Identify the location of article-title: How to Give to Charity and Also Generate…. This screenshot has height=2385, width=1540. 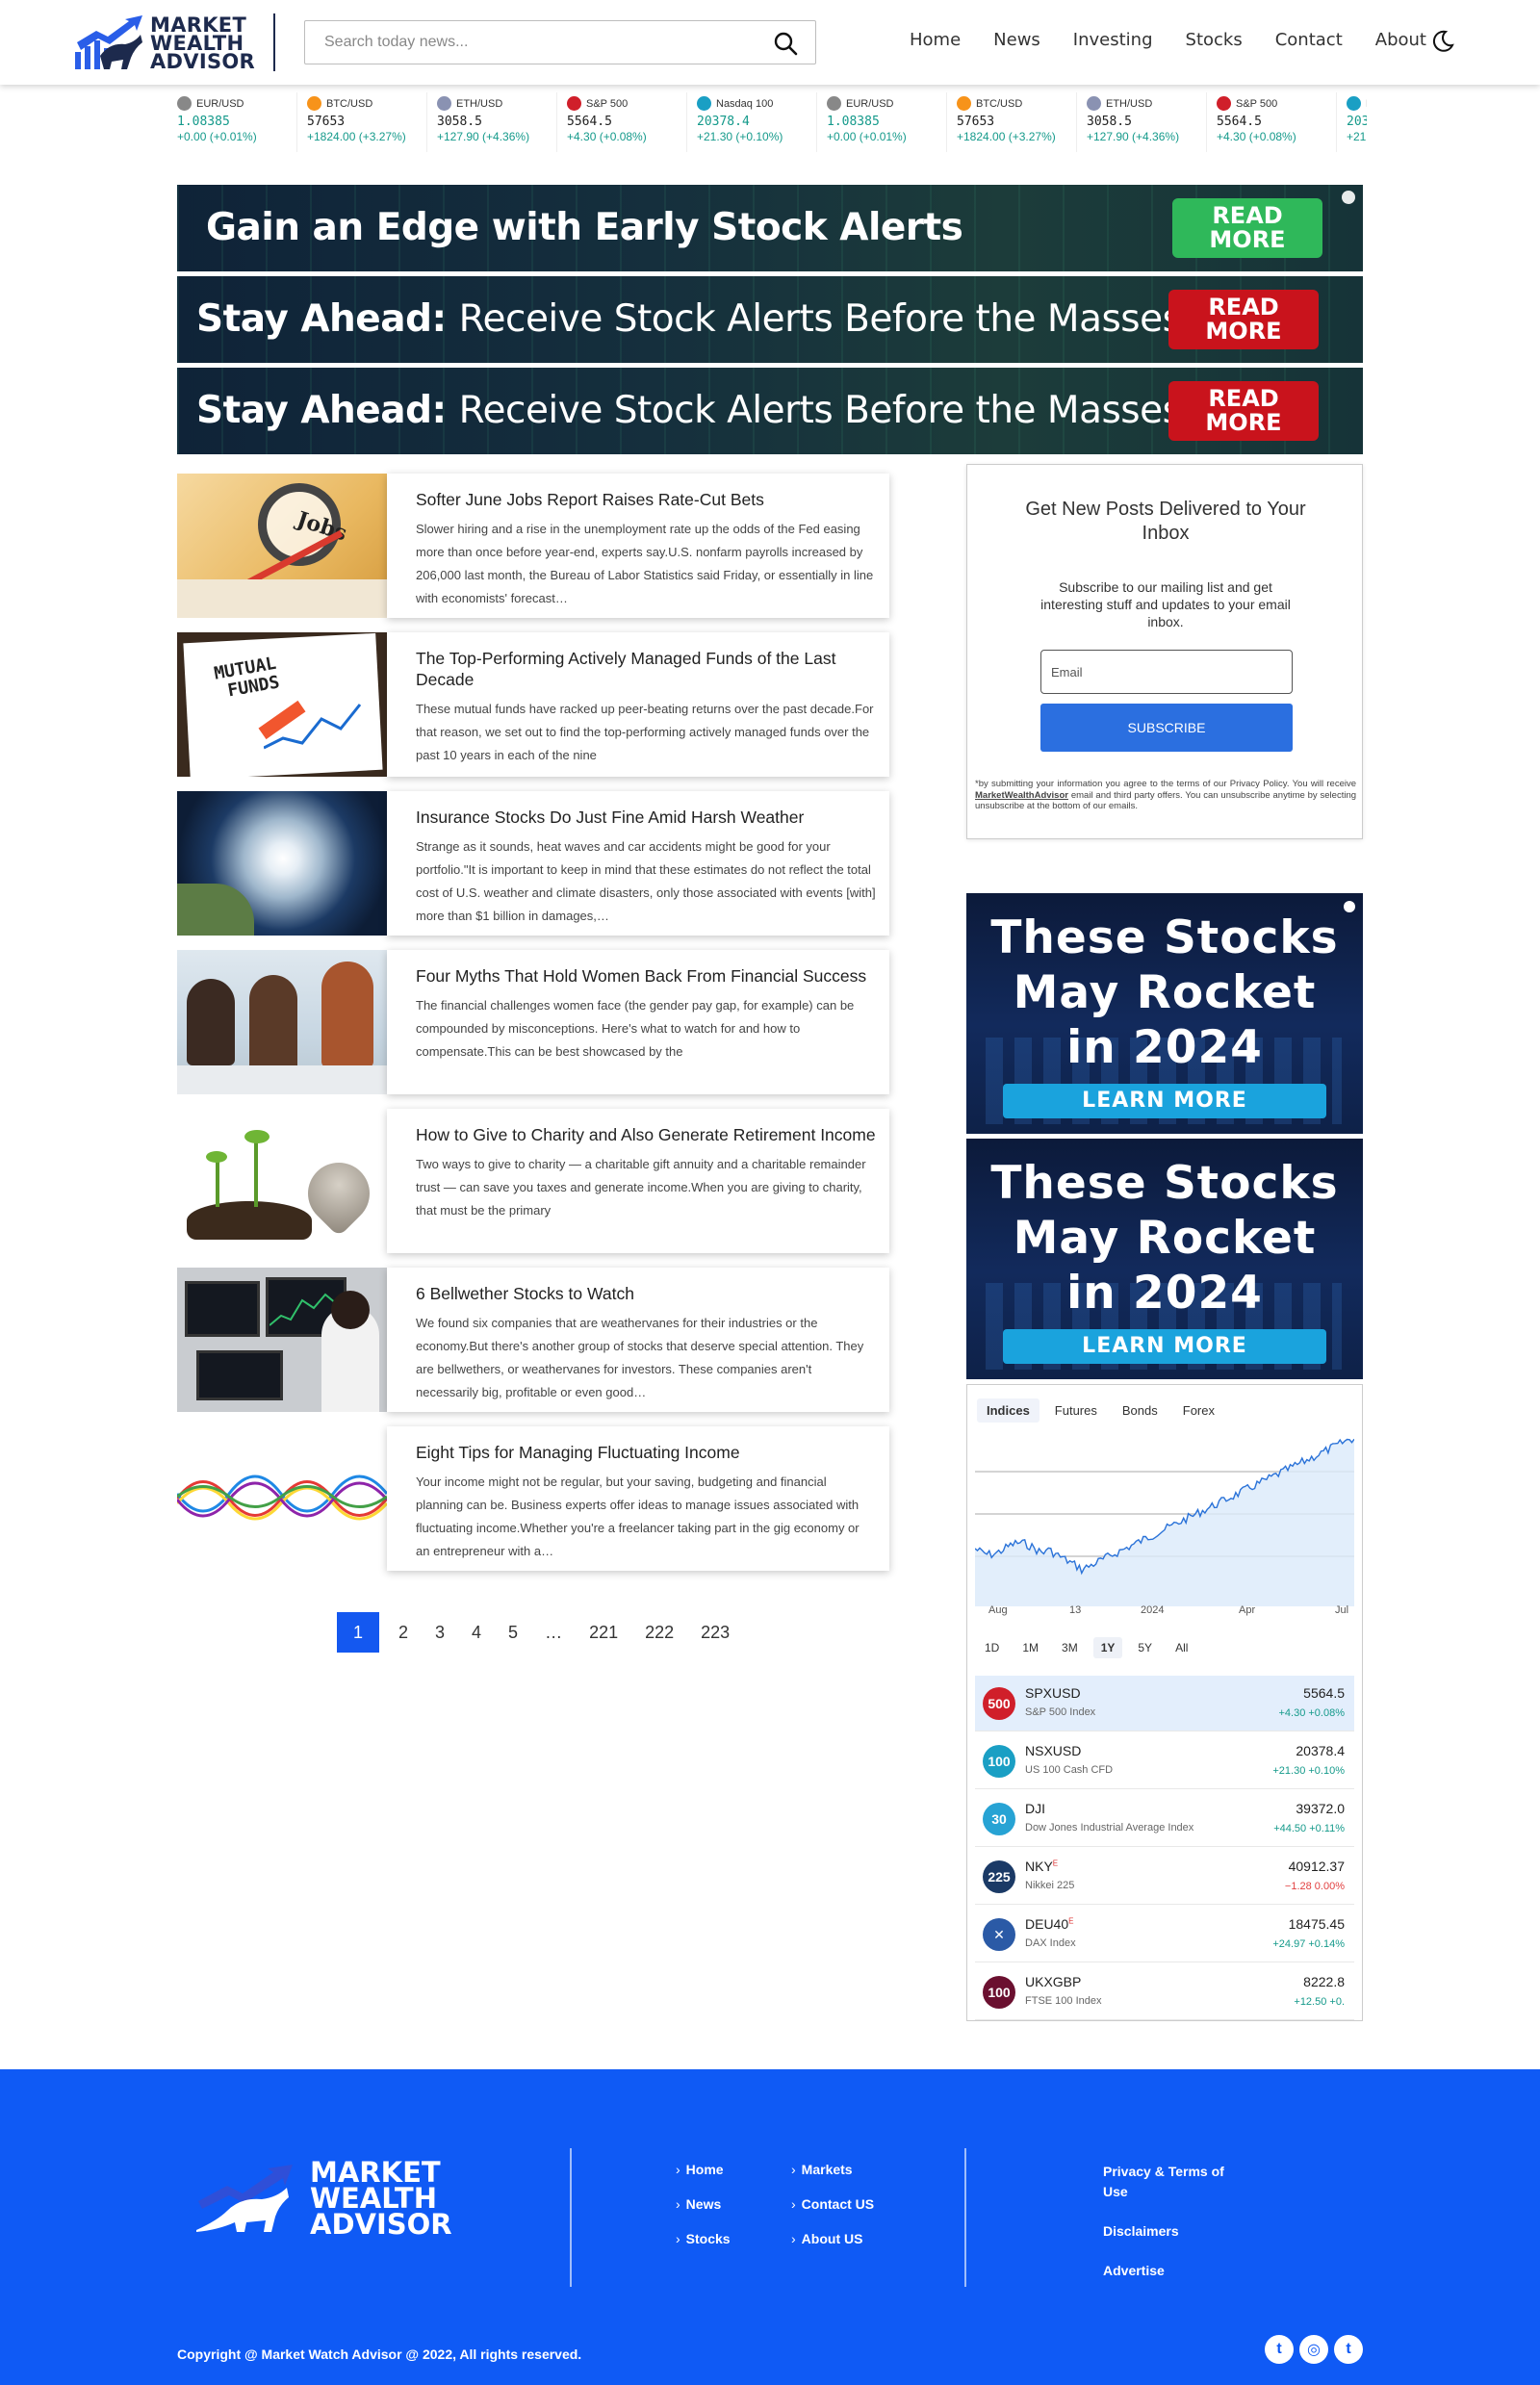
(646, 1134).